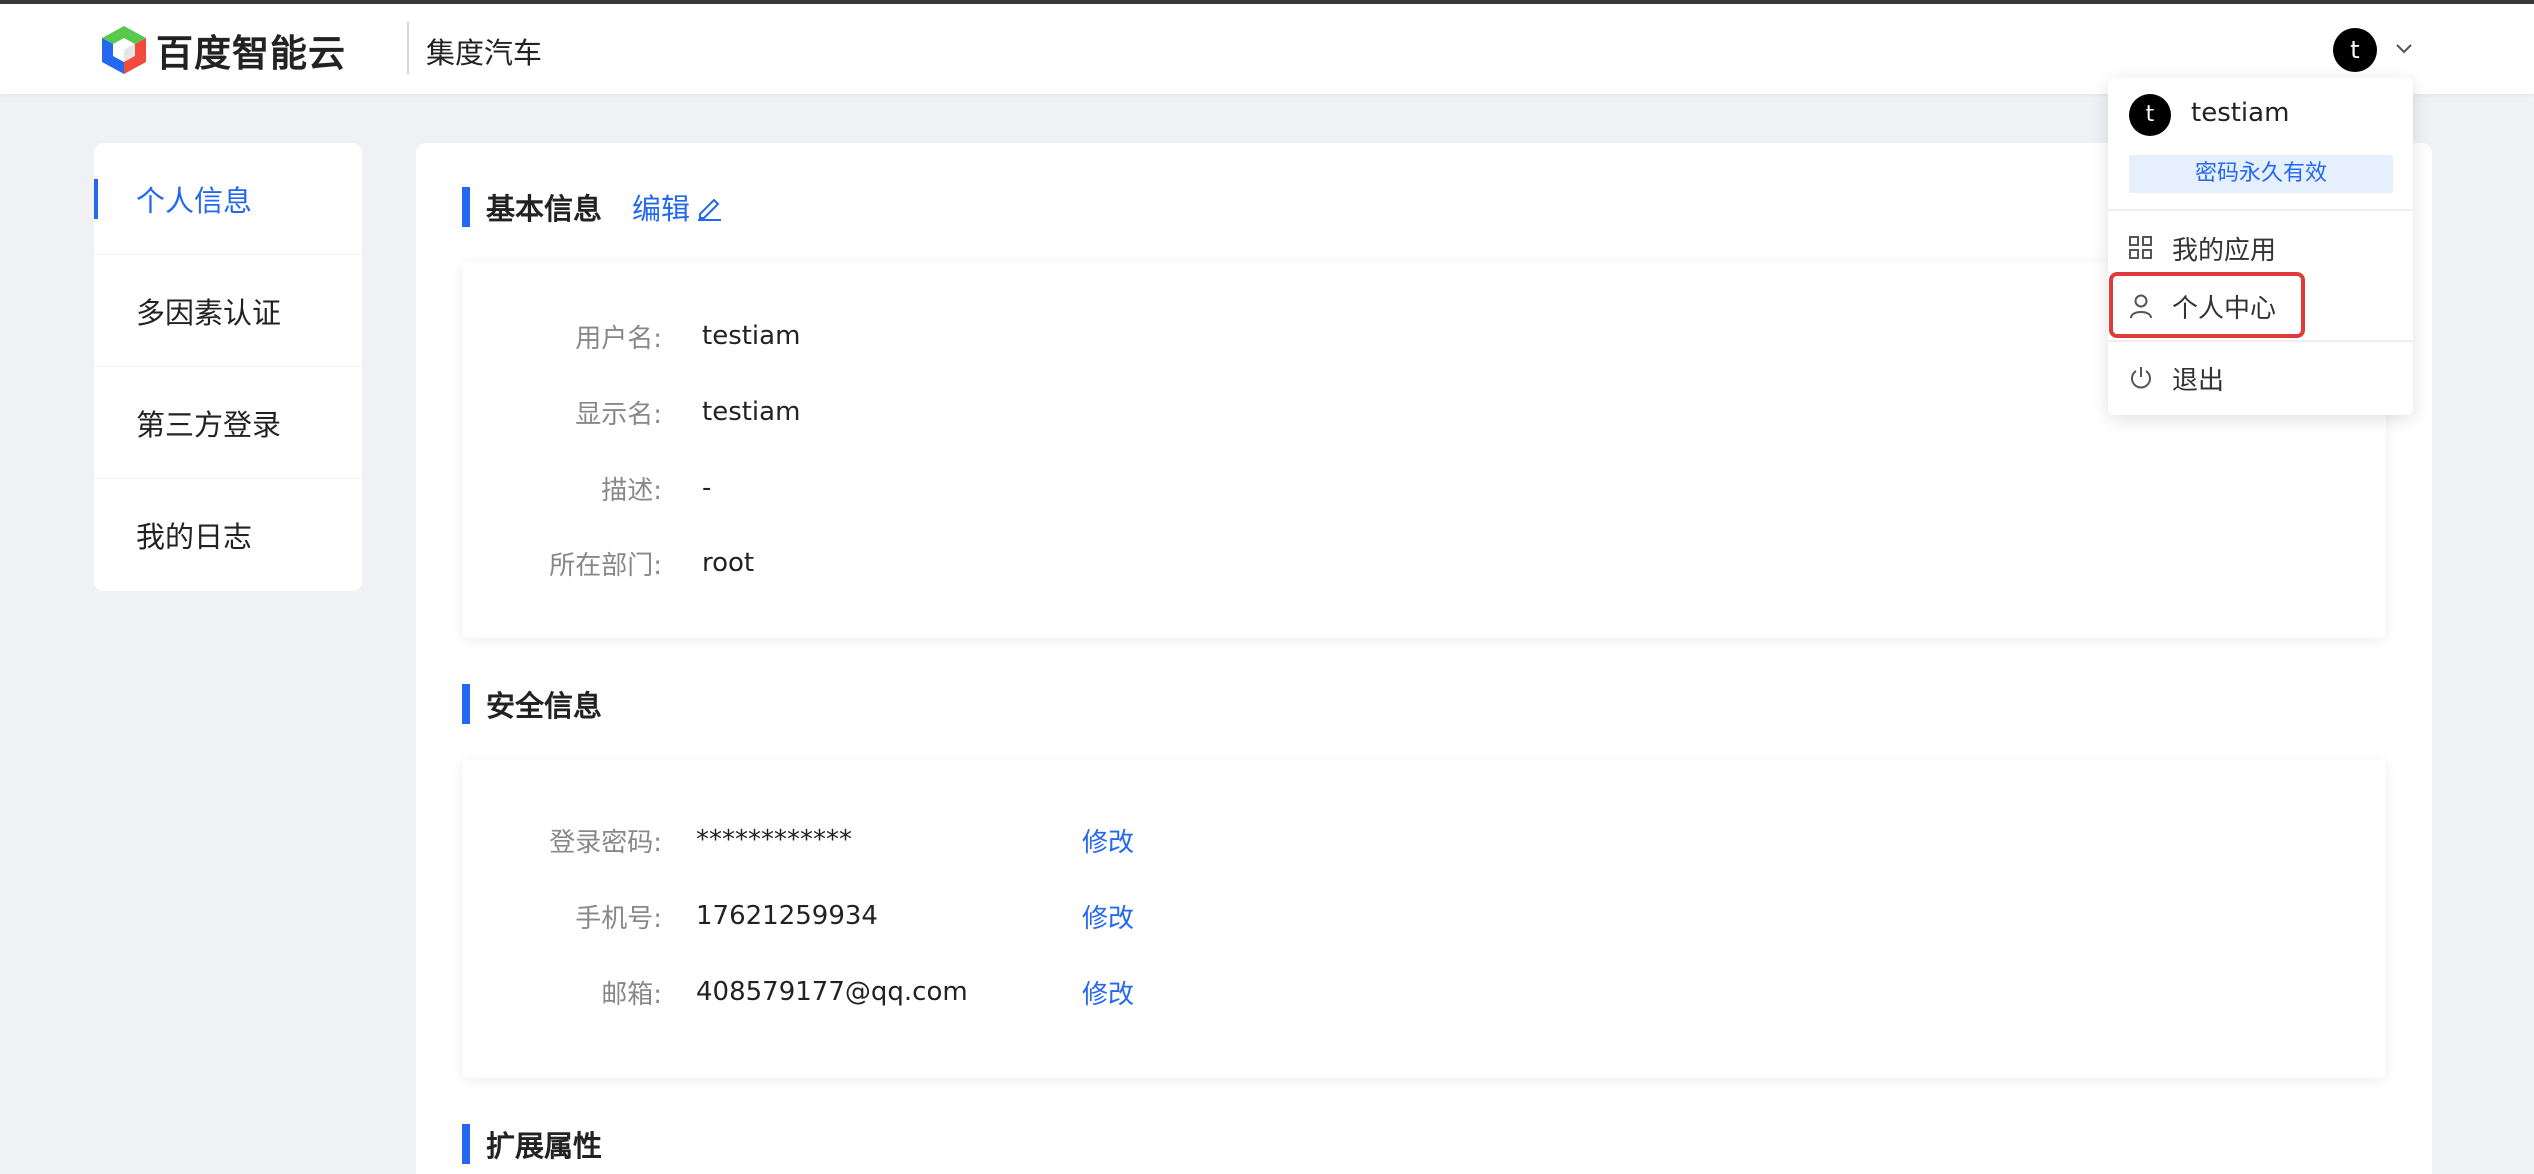  What do you see at coordinates (605, 842) in the screenshot?
I see `field-label: 登录密码:` at bounding box center [605, 842].